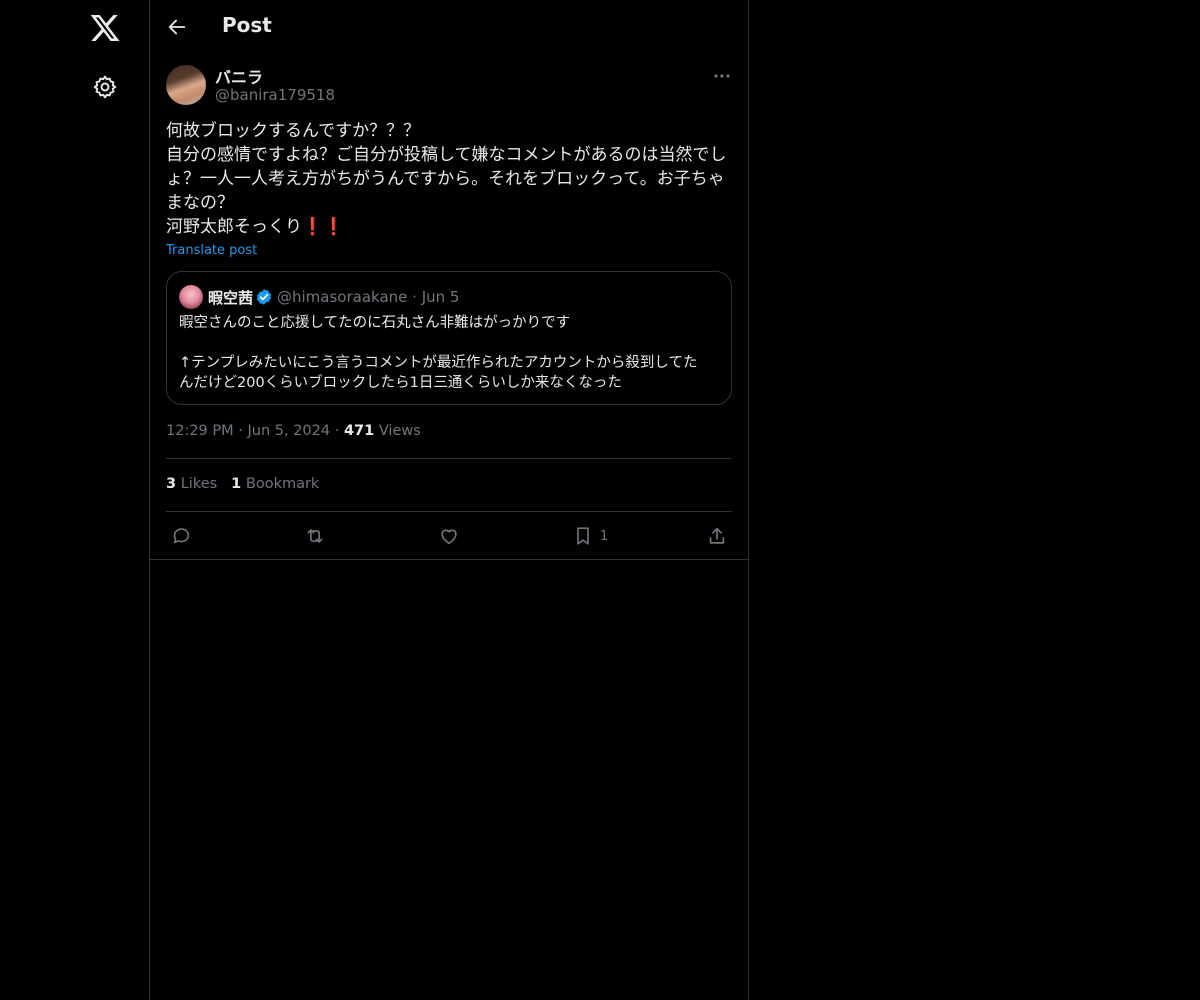 Image resolution: width=1200 pixels, height=1000 pixels. I want to click on author-avatar, so click(186, 85).